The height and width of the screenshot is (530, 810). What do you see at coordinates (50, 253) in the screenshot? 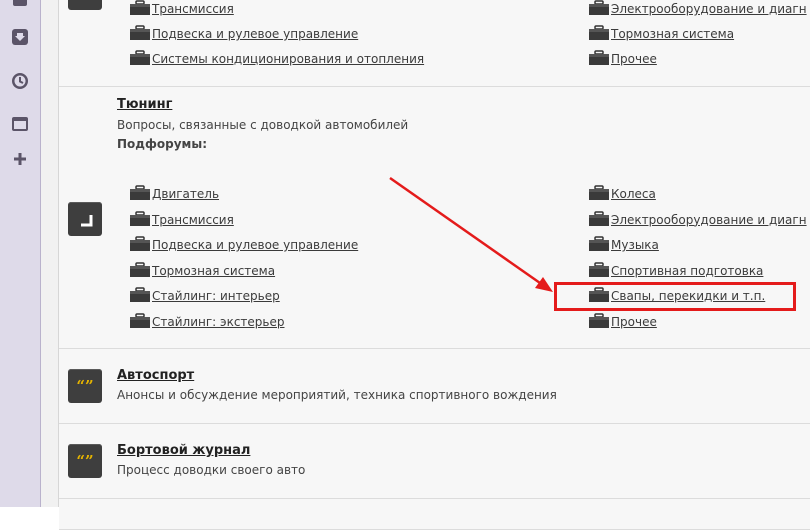
I see `gutter-column` at bounding box center [50, 253].